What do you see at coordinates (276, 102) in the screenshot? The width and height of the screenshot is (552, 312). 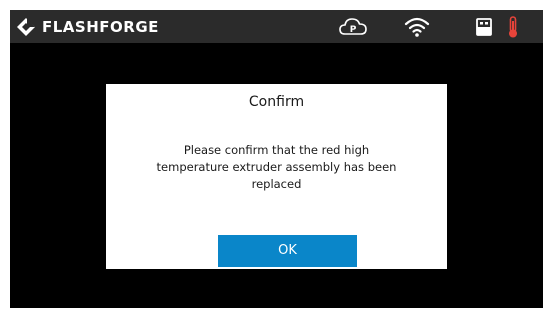 I see `dialog-title: Confirm` at bounding box center [276, 102].